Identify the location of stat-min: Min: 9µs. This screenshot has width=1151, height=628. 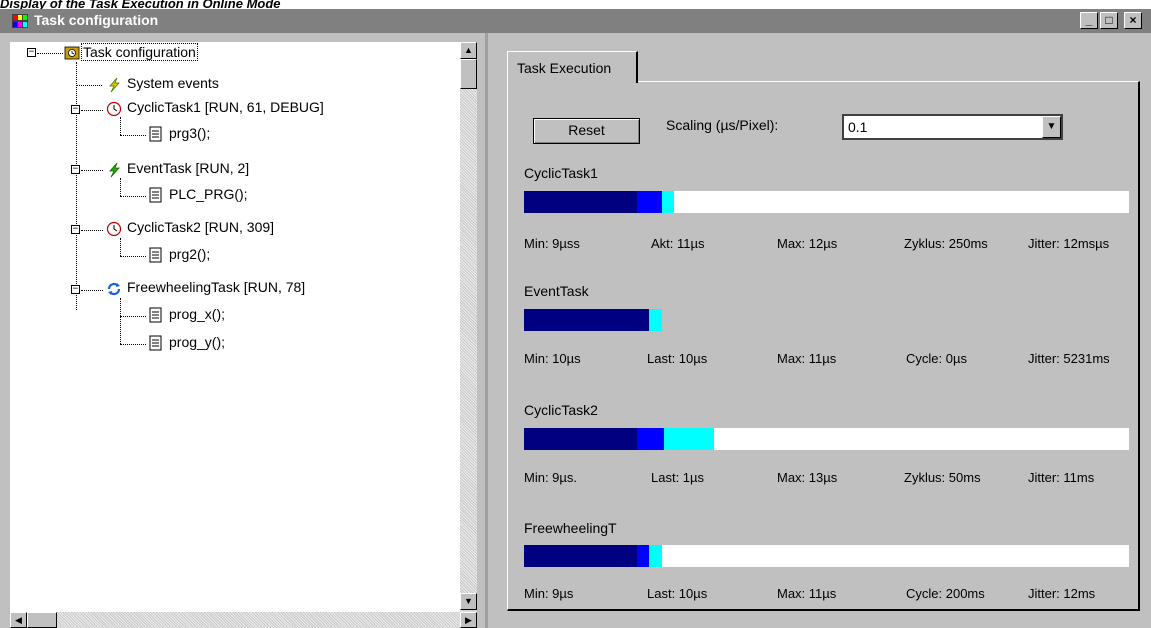
(549, 593).